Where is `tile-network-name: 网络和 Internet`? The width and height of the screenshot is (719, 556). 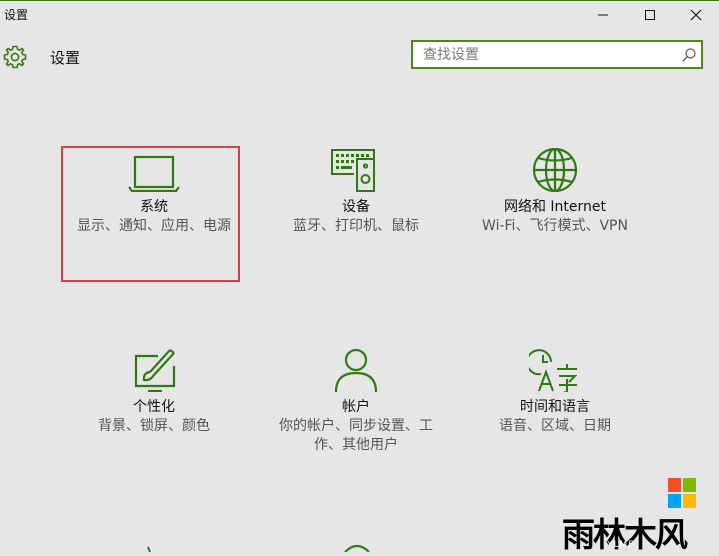 tile-network-name: 网络和 Internet is located at coordinates (555, 207).